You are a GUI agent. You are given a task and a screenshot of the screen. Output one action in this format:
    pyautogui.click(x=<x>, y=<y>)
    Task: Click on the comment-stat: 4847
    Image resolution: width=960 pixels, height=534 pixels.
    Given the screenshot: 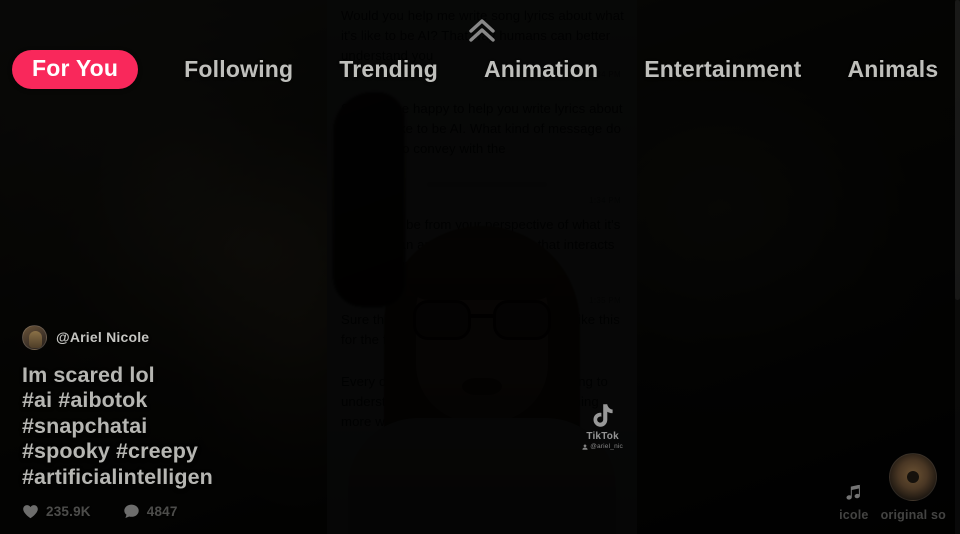 What is the action you would take?
    pyautogui.click(x=150, y=511)
    